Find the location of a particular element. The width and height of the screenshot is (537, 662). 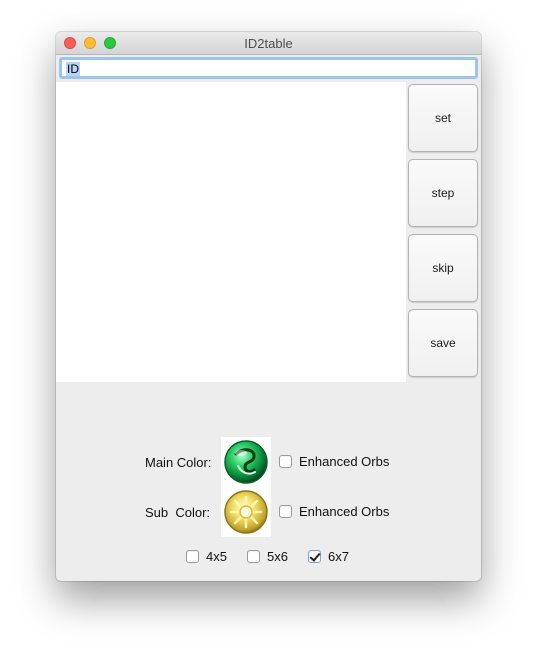

green-wood-orb-icon is located at coordinates (246, 462).